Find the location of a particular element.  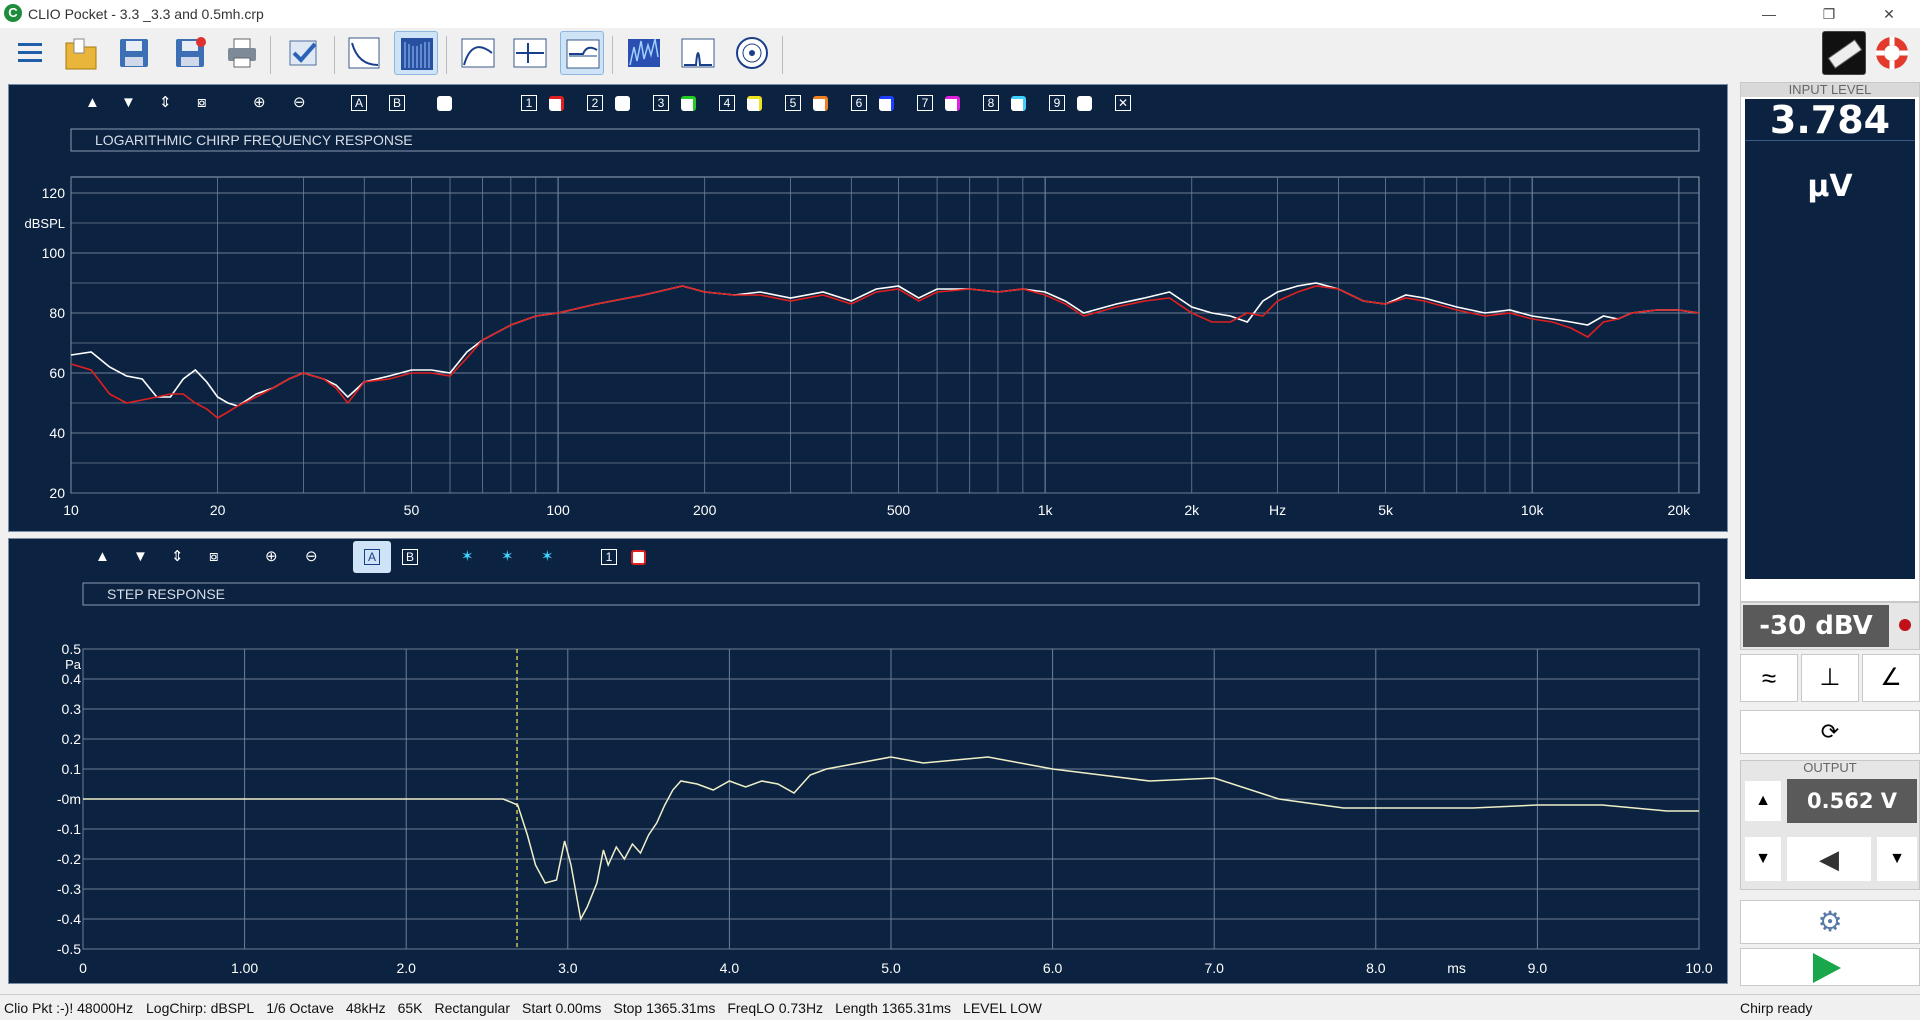

step-response-button is located at coordinates (582, 53).